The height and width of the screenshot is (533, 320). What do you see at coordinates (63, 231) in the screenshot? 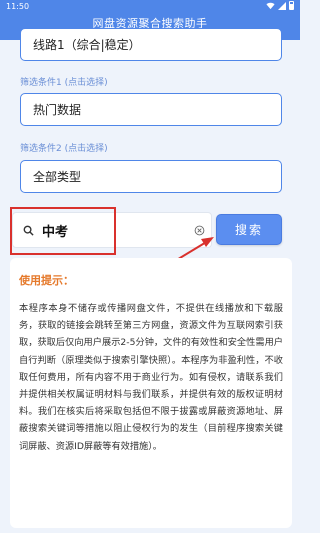
I see `highlight-frame` at bounding box center [63, 231].